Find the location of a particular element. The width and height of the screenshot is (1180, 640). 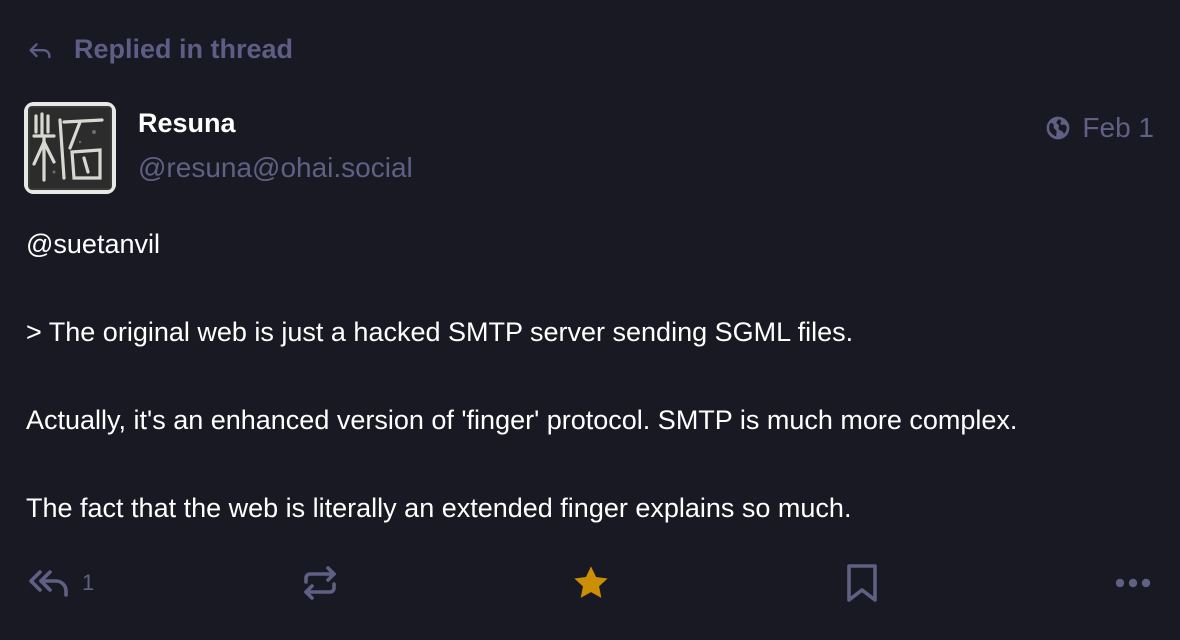

reply-count: 1 is located at coordinates (88, 582).